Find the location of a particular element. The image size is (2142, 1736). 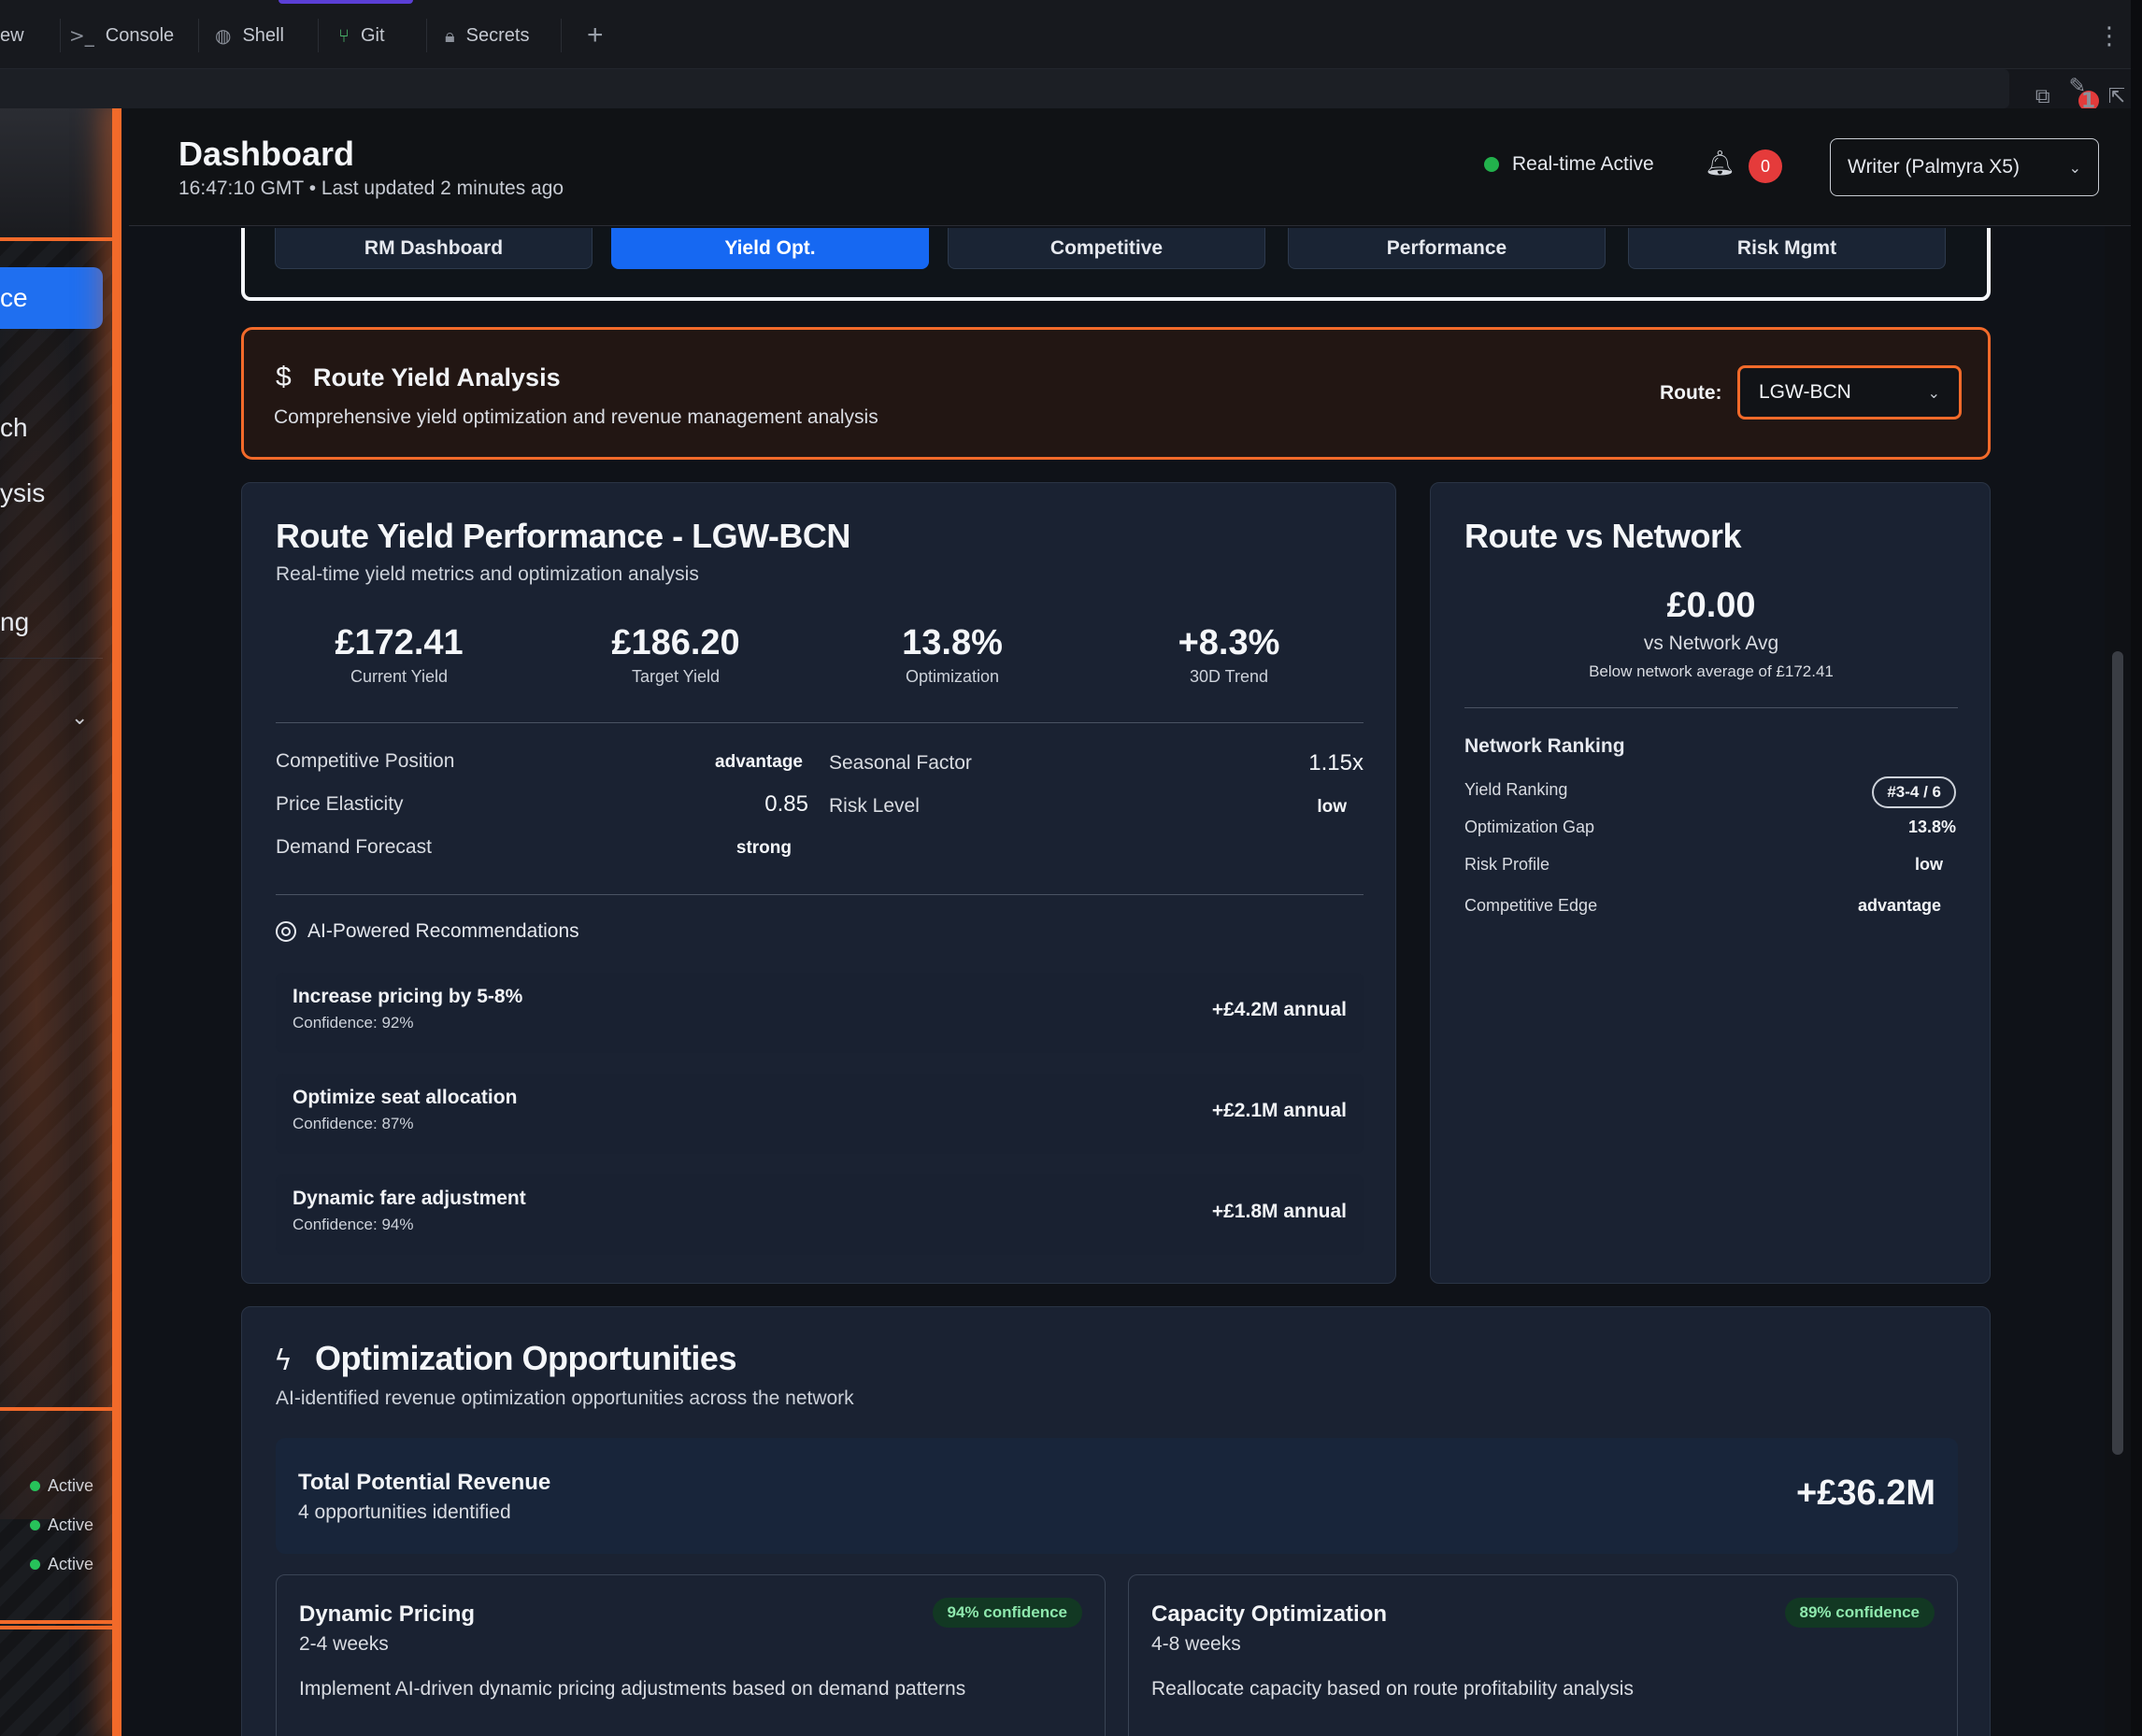

tab-shell: ◍ Shell is located at coordinates (249, 35).